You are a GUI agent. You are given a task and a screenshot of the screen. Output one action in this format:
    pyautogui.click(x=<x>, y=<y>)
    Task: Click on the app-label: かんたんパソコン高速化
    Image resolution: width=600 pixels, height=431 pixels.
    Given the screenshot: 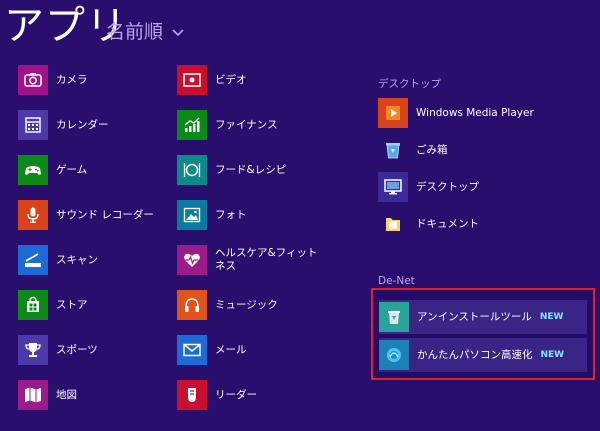 What is the action you would take?
    pyautogui.click(x=475, y=354)
    